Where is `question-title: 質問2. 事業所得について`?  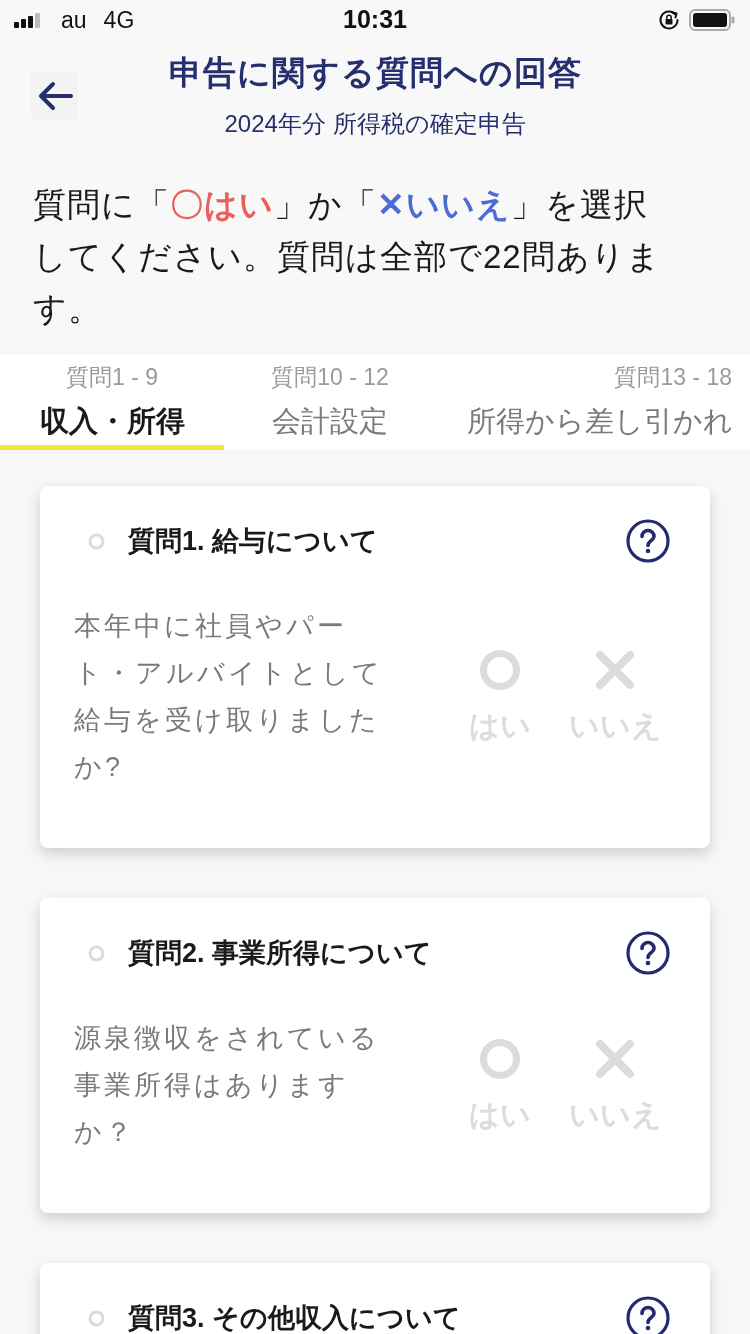
question-title: 質問2. 事業所得について is located at coordinates (280, 953).